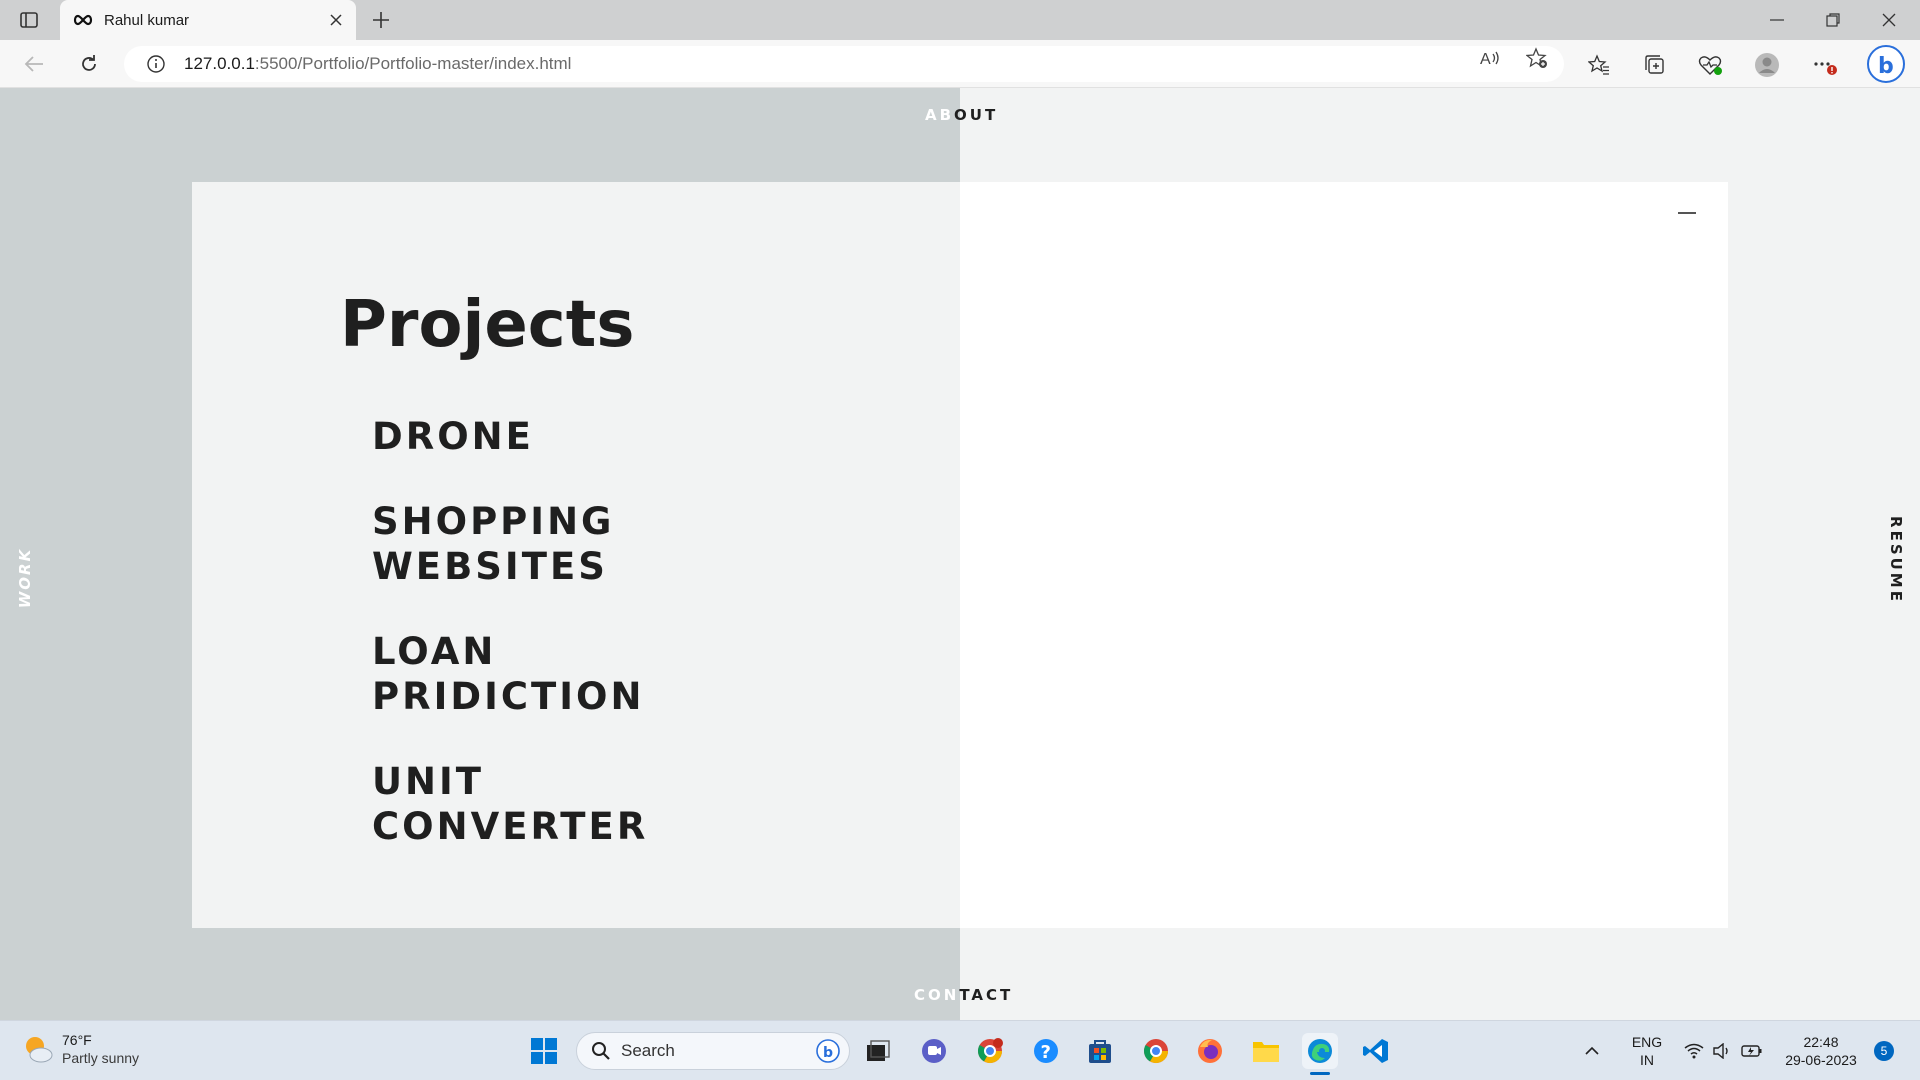 The image size is (1920, 1080). Describe the element at coordinates (1210, 1051) in the screenshot. I see `firefox-icon` at that location.